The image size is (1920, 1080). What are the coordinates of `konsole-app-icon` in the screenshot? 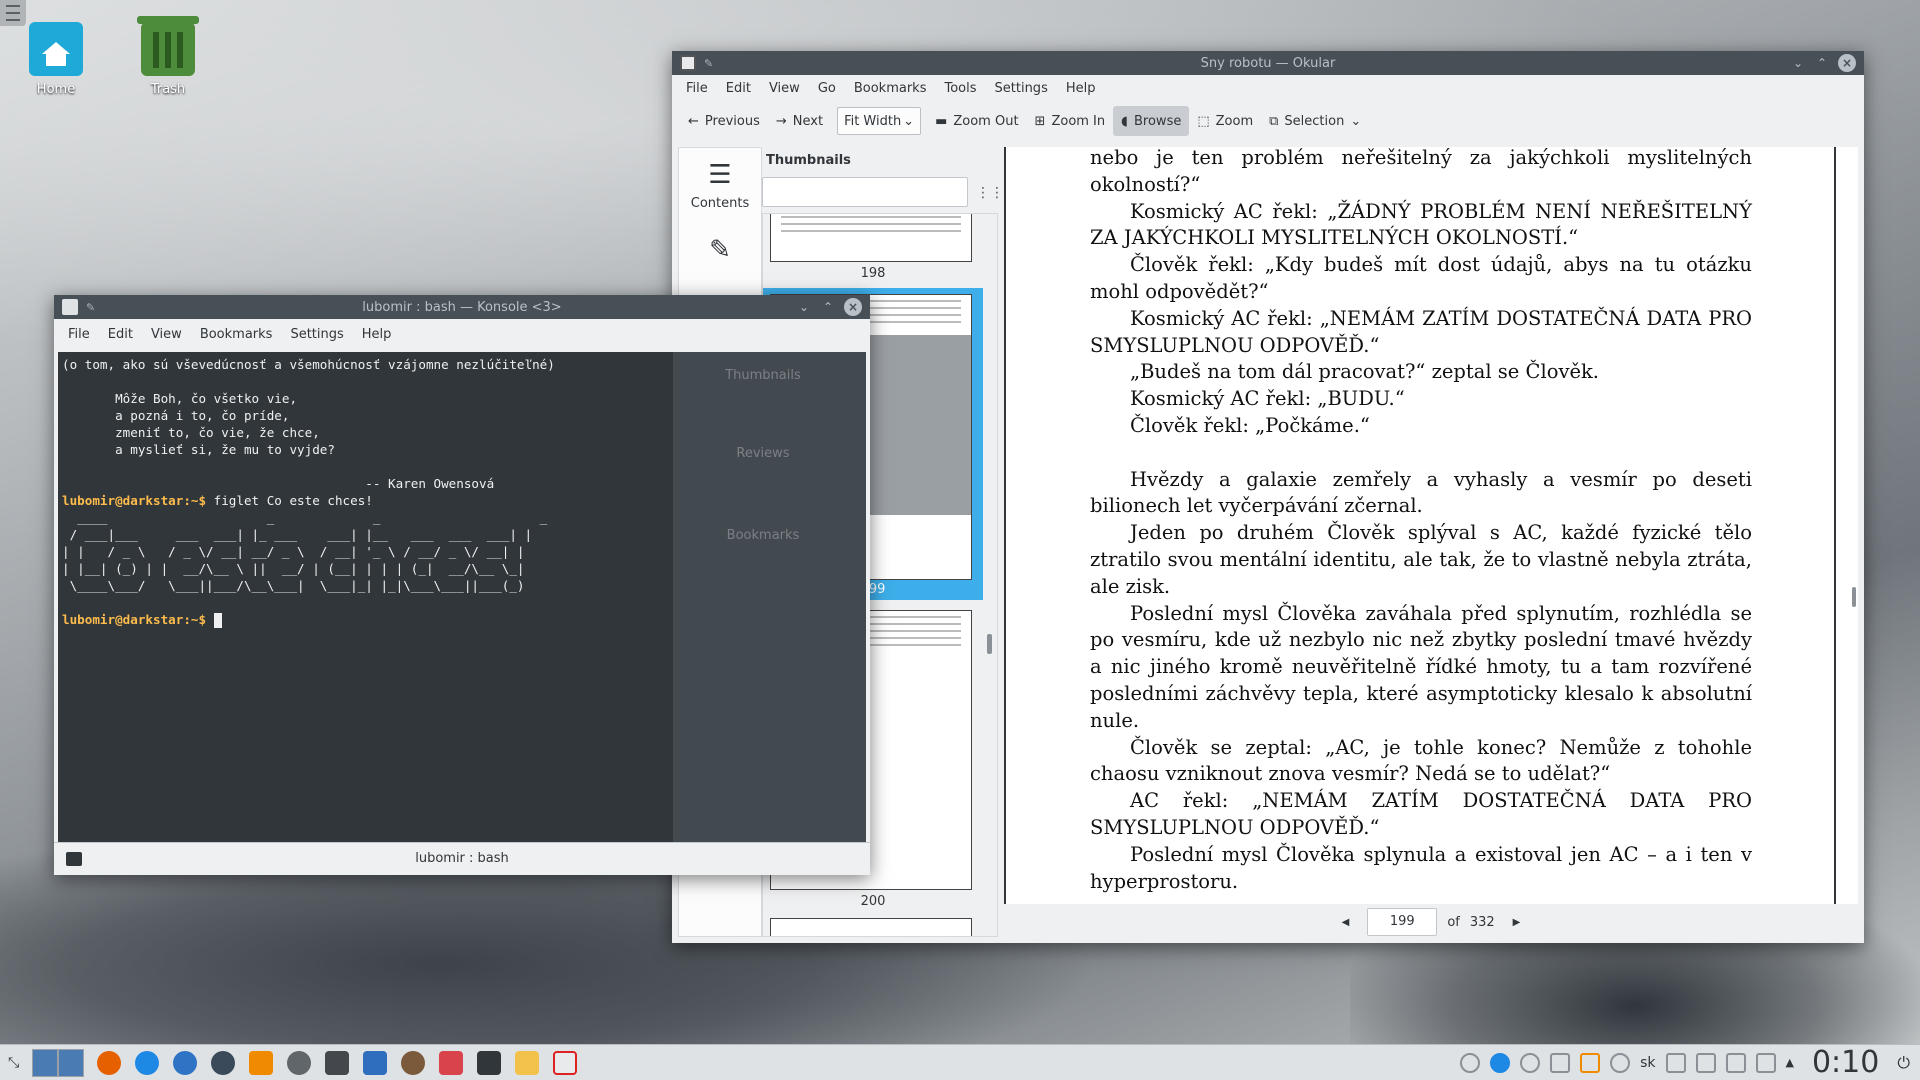 It's located at (70, 307).